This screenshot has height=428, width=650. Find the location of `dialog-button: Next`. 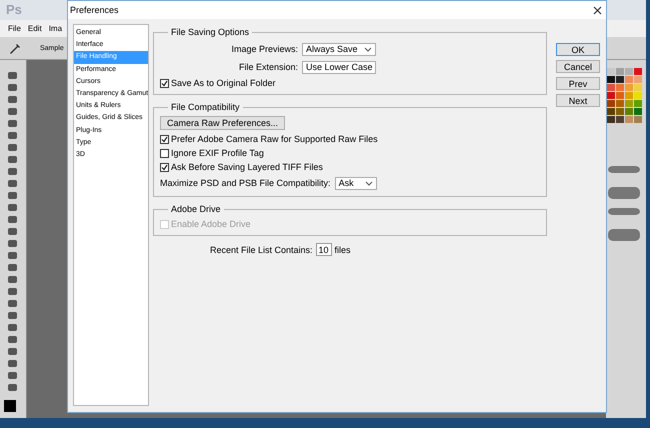

dialog-button: Next is located at coordinates (578, 100).